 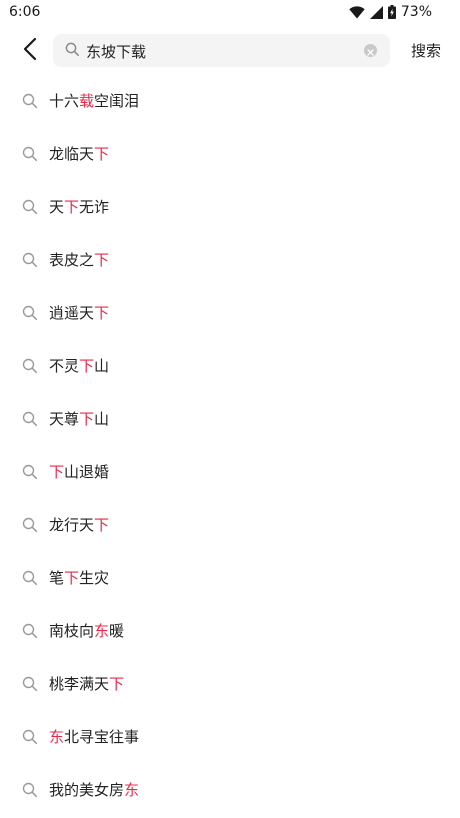 I want to click on suggestion-text-prefix: 我的美女房, so click(x=87, y=790).